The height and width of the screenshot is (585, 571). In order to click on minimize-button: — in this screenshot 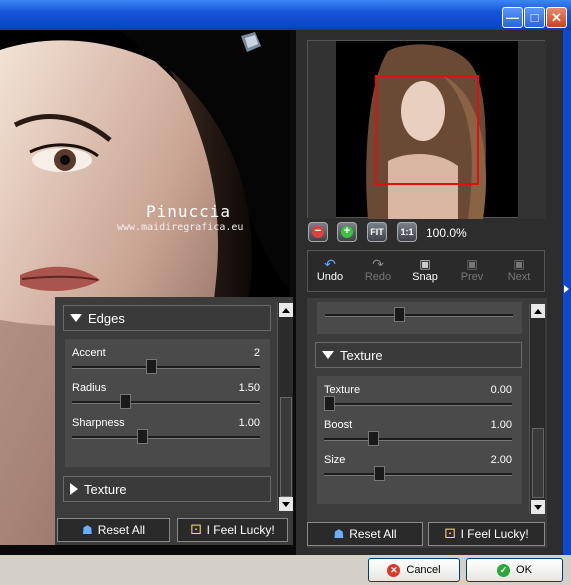, I will do `click(512, 17)`.